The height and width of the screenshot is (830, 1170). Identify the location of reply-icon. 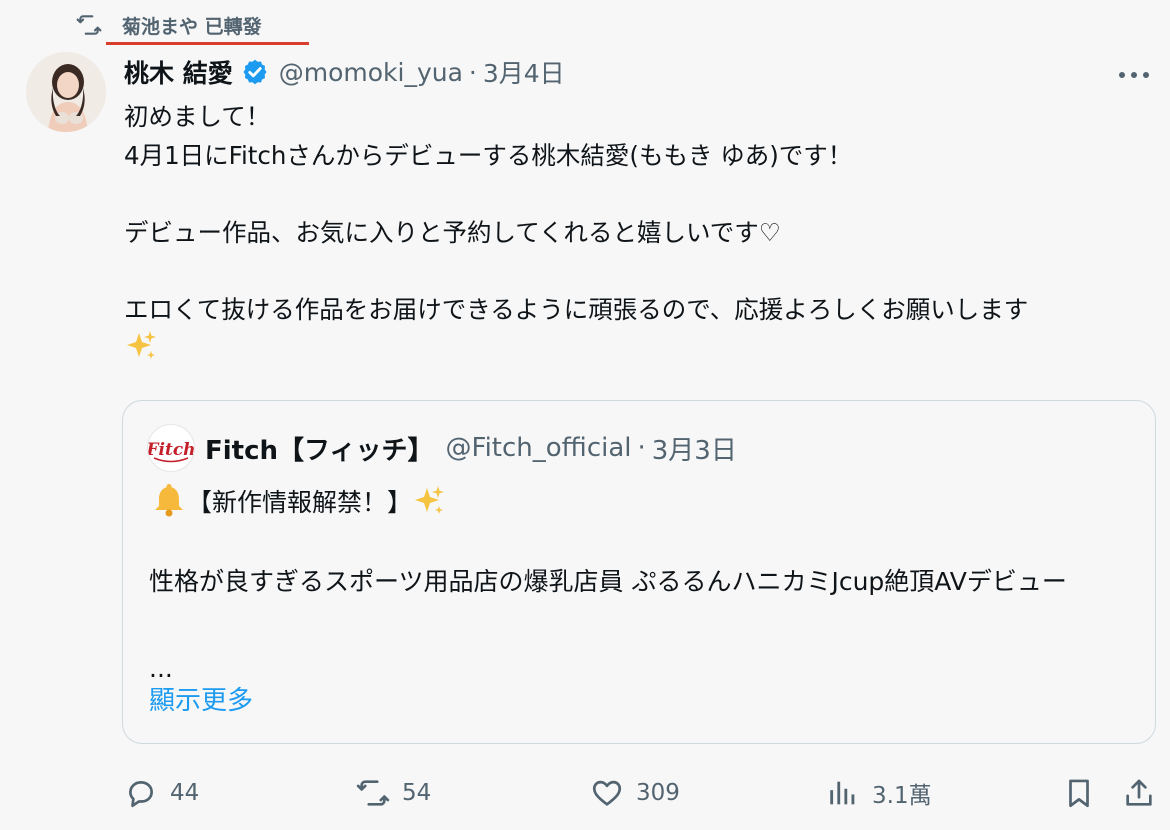
(141, 793).